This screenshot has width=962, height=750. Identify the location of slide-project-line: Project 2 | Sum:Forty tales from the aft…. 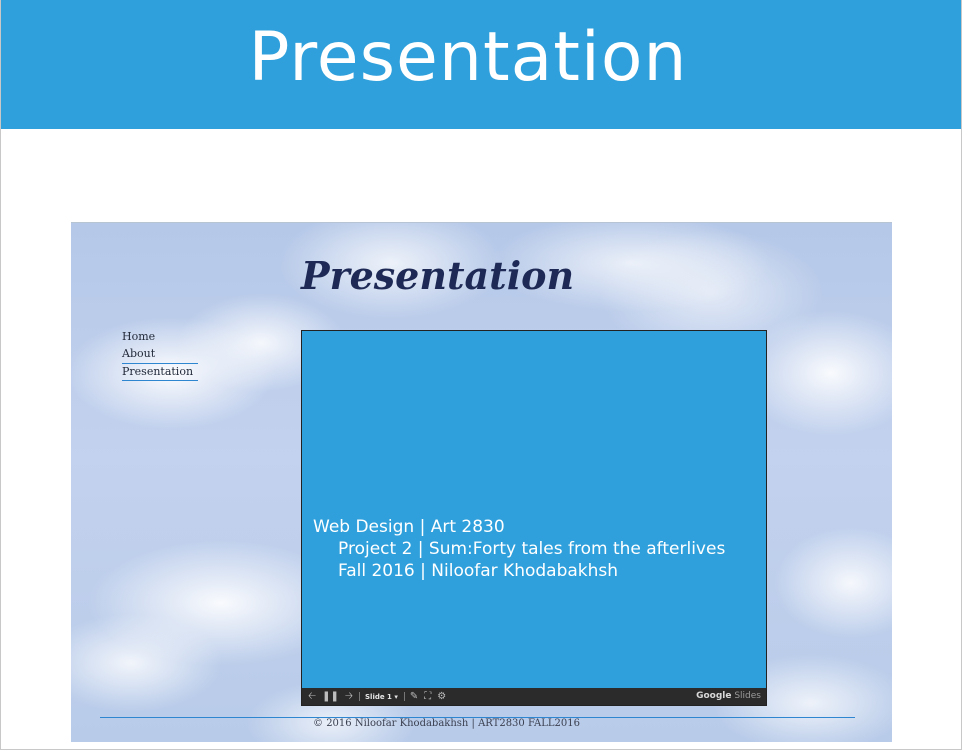
(532, 549).